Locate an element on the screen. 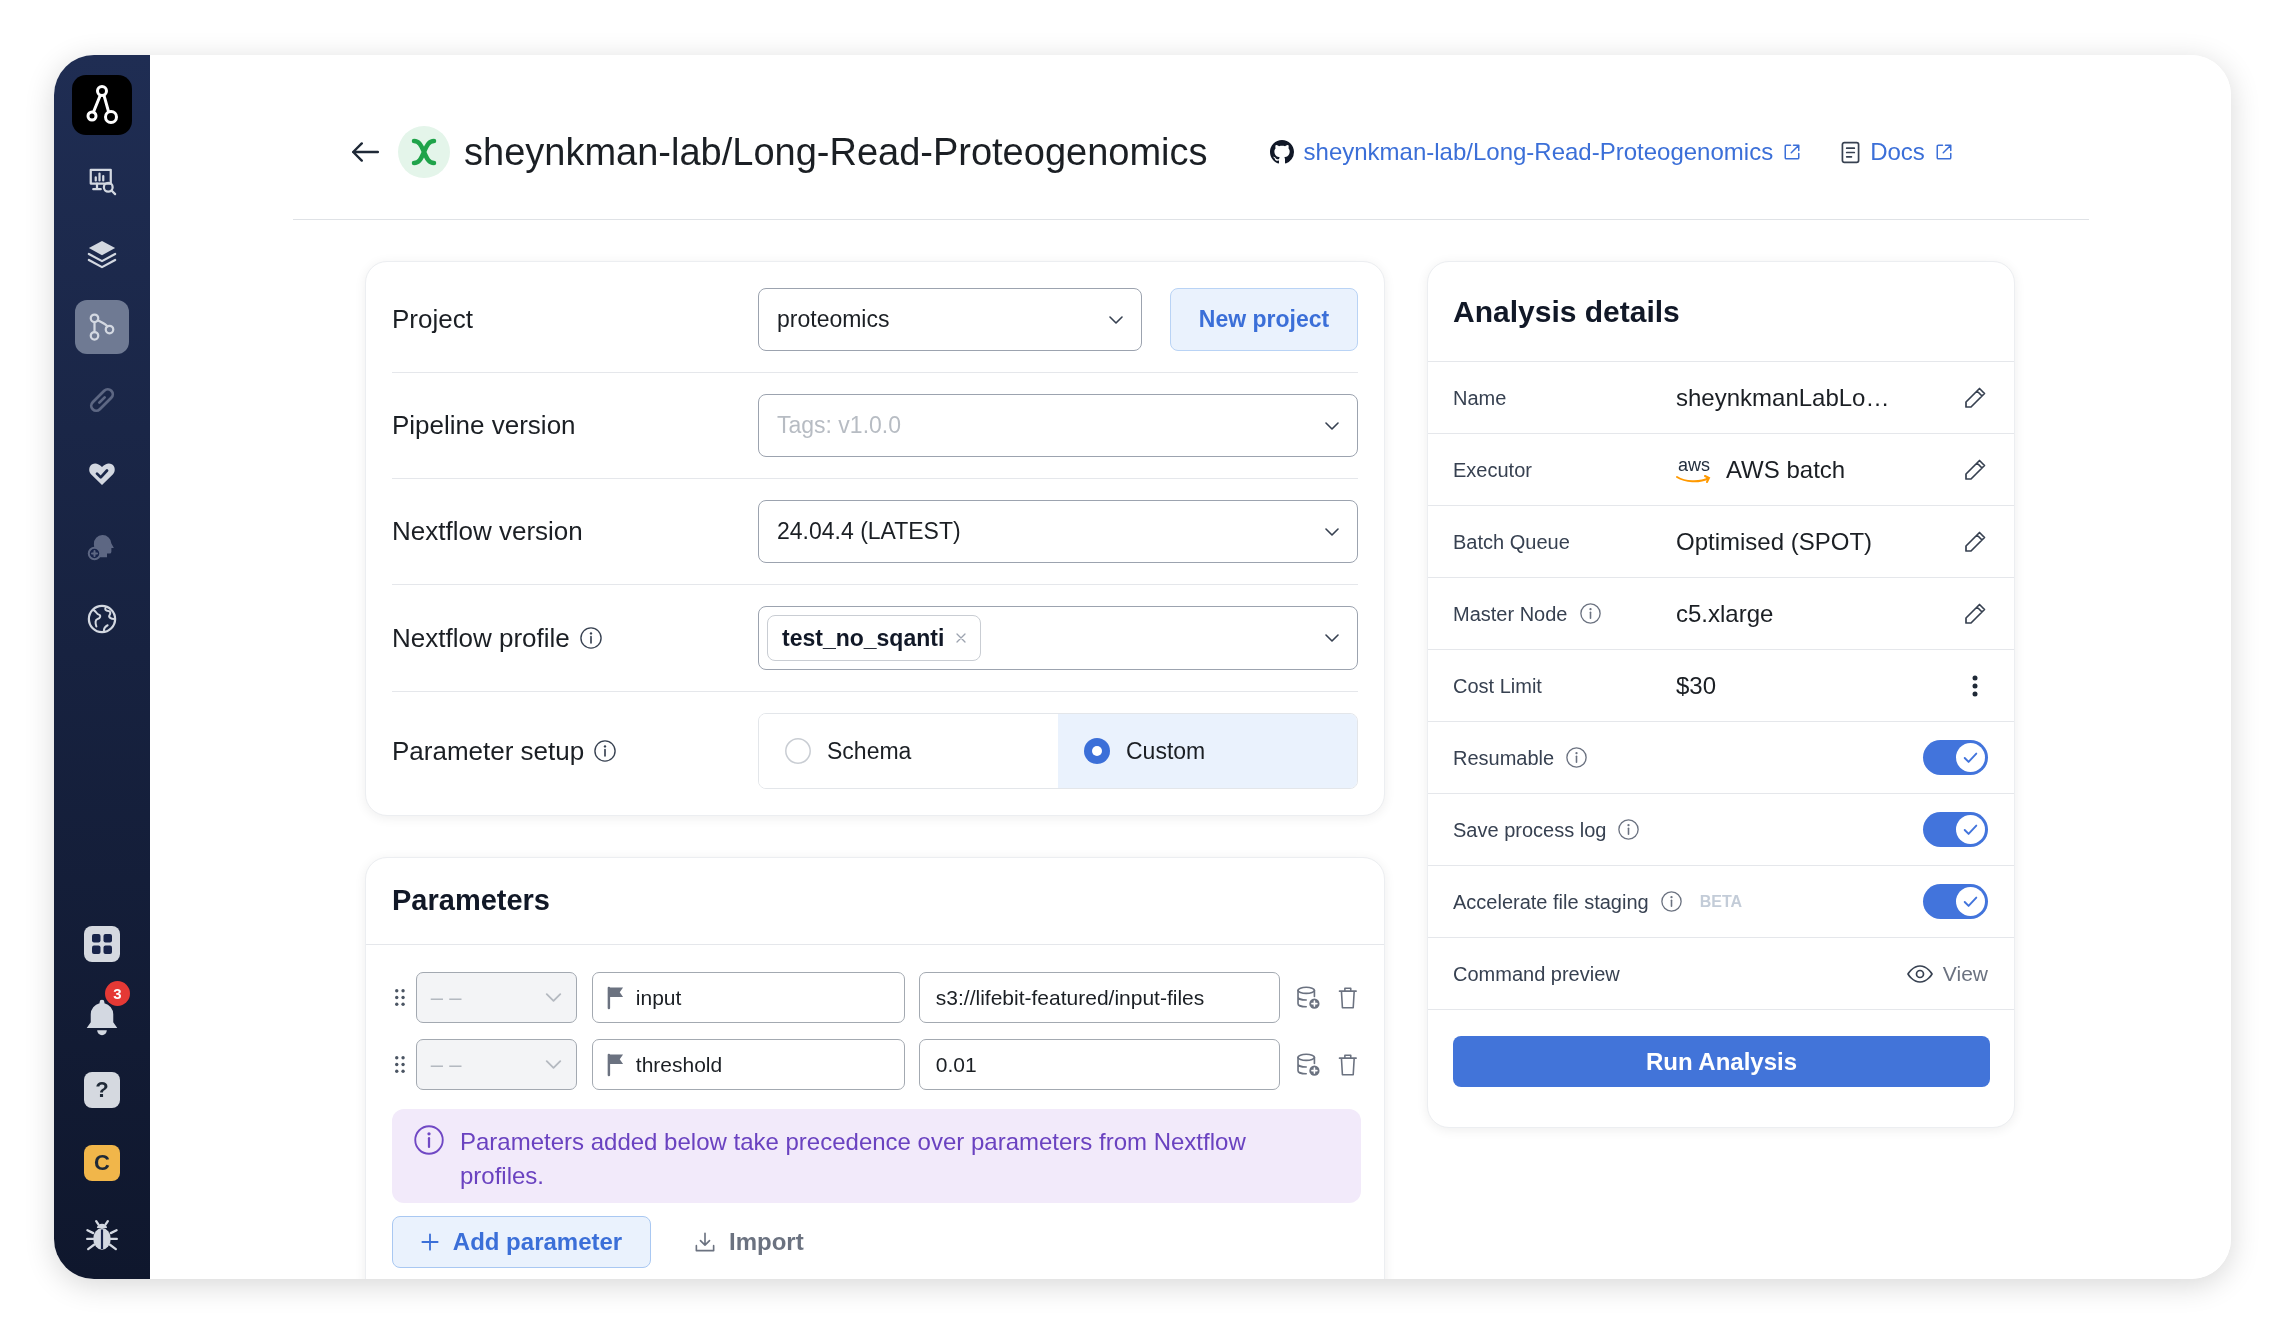 The image size is (2286, 1333). detail-label: Master Node is located at coordinates (1510, 614).